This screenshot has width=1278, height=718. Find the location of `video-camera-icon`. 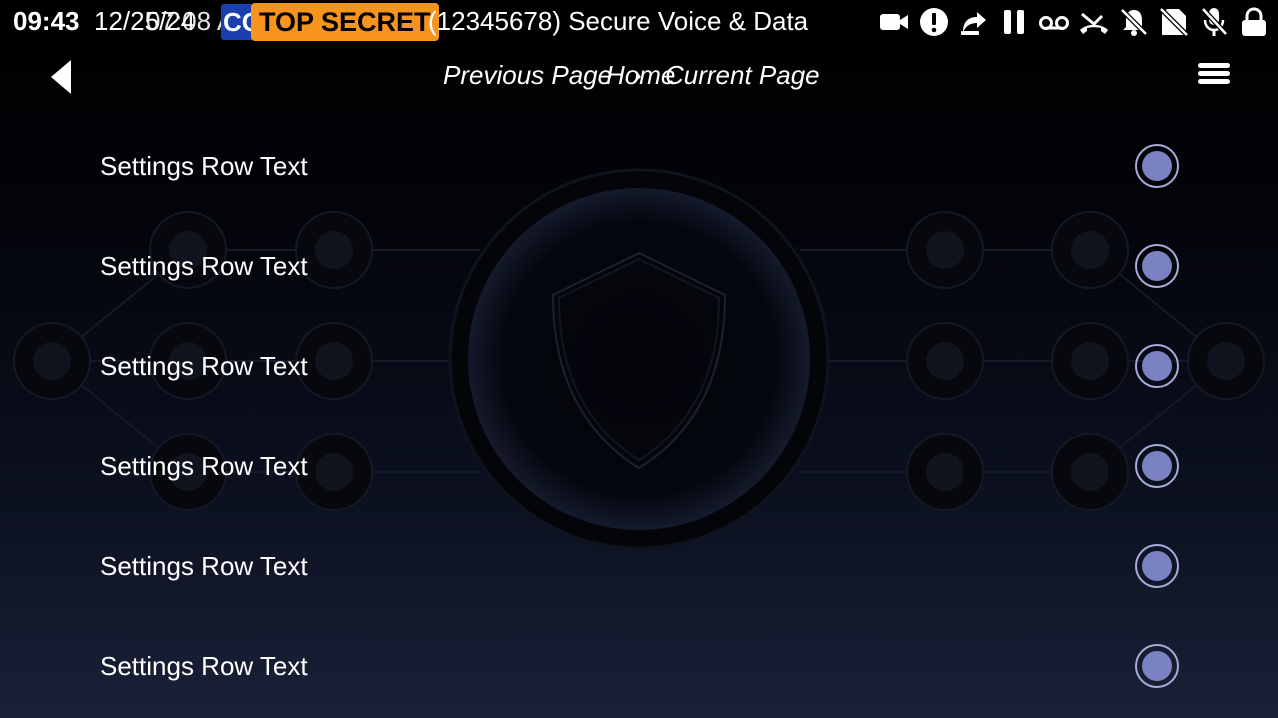

video-camera-icon is located at coordinates (894, 22).